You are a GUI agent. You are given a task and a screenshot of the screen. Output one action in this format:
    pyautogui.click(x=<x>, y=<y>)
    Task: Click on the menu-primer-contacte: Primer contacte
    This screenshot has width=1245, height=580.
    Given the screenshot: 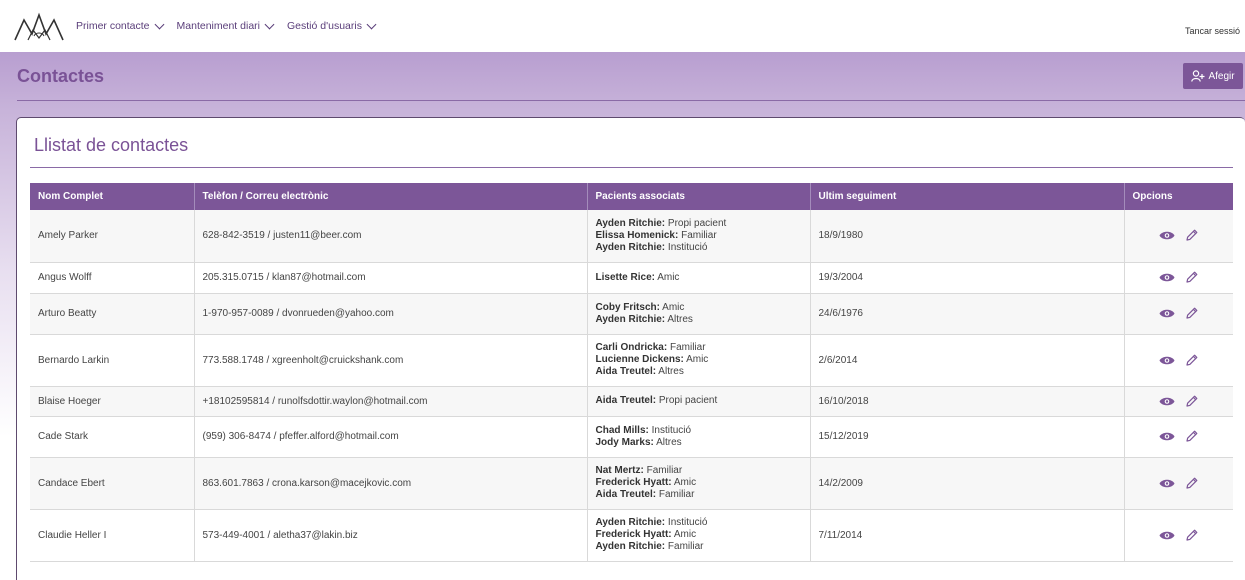 What is the action you would take?
    pyautogui.click(x=120, y=25)
    